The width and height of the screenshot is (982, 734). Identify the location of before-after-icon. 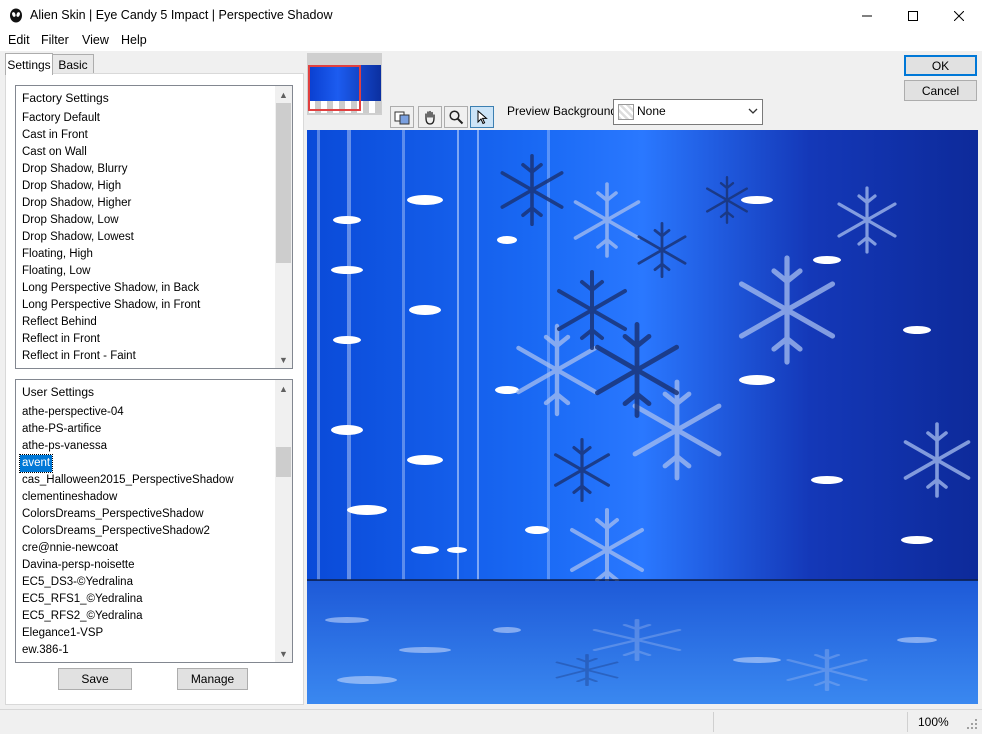
(402, 118).